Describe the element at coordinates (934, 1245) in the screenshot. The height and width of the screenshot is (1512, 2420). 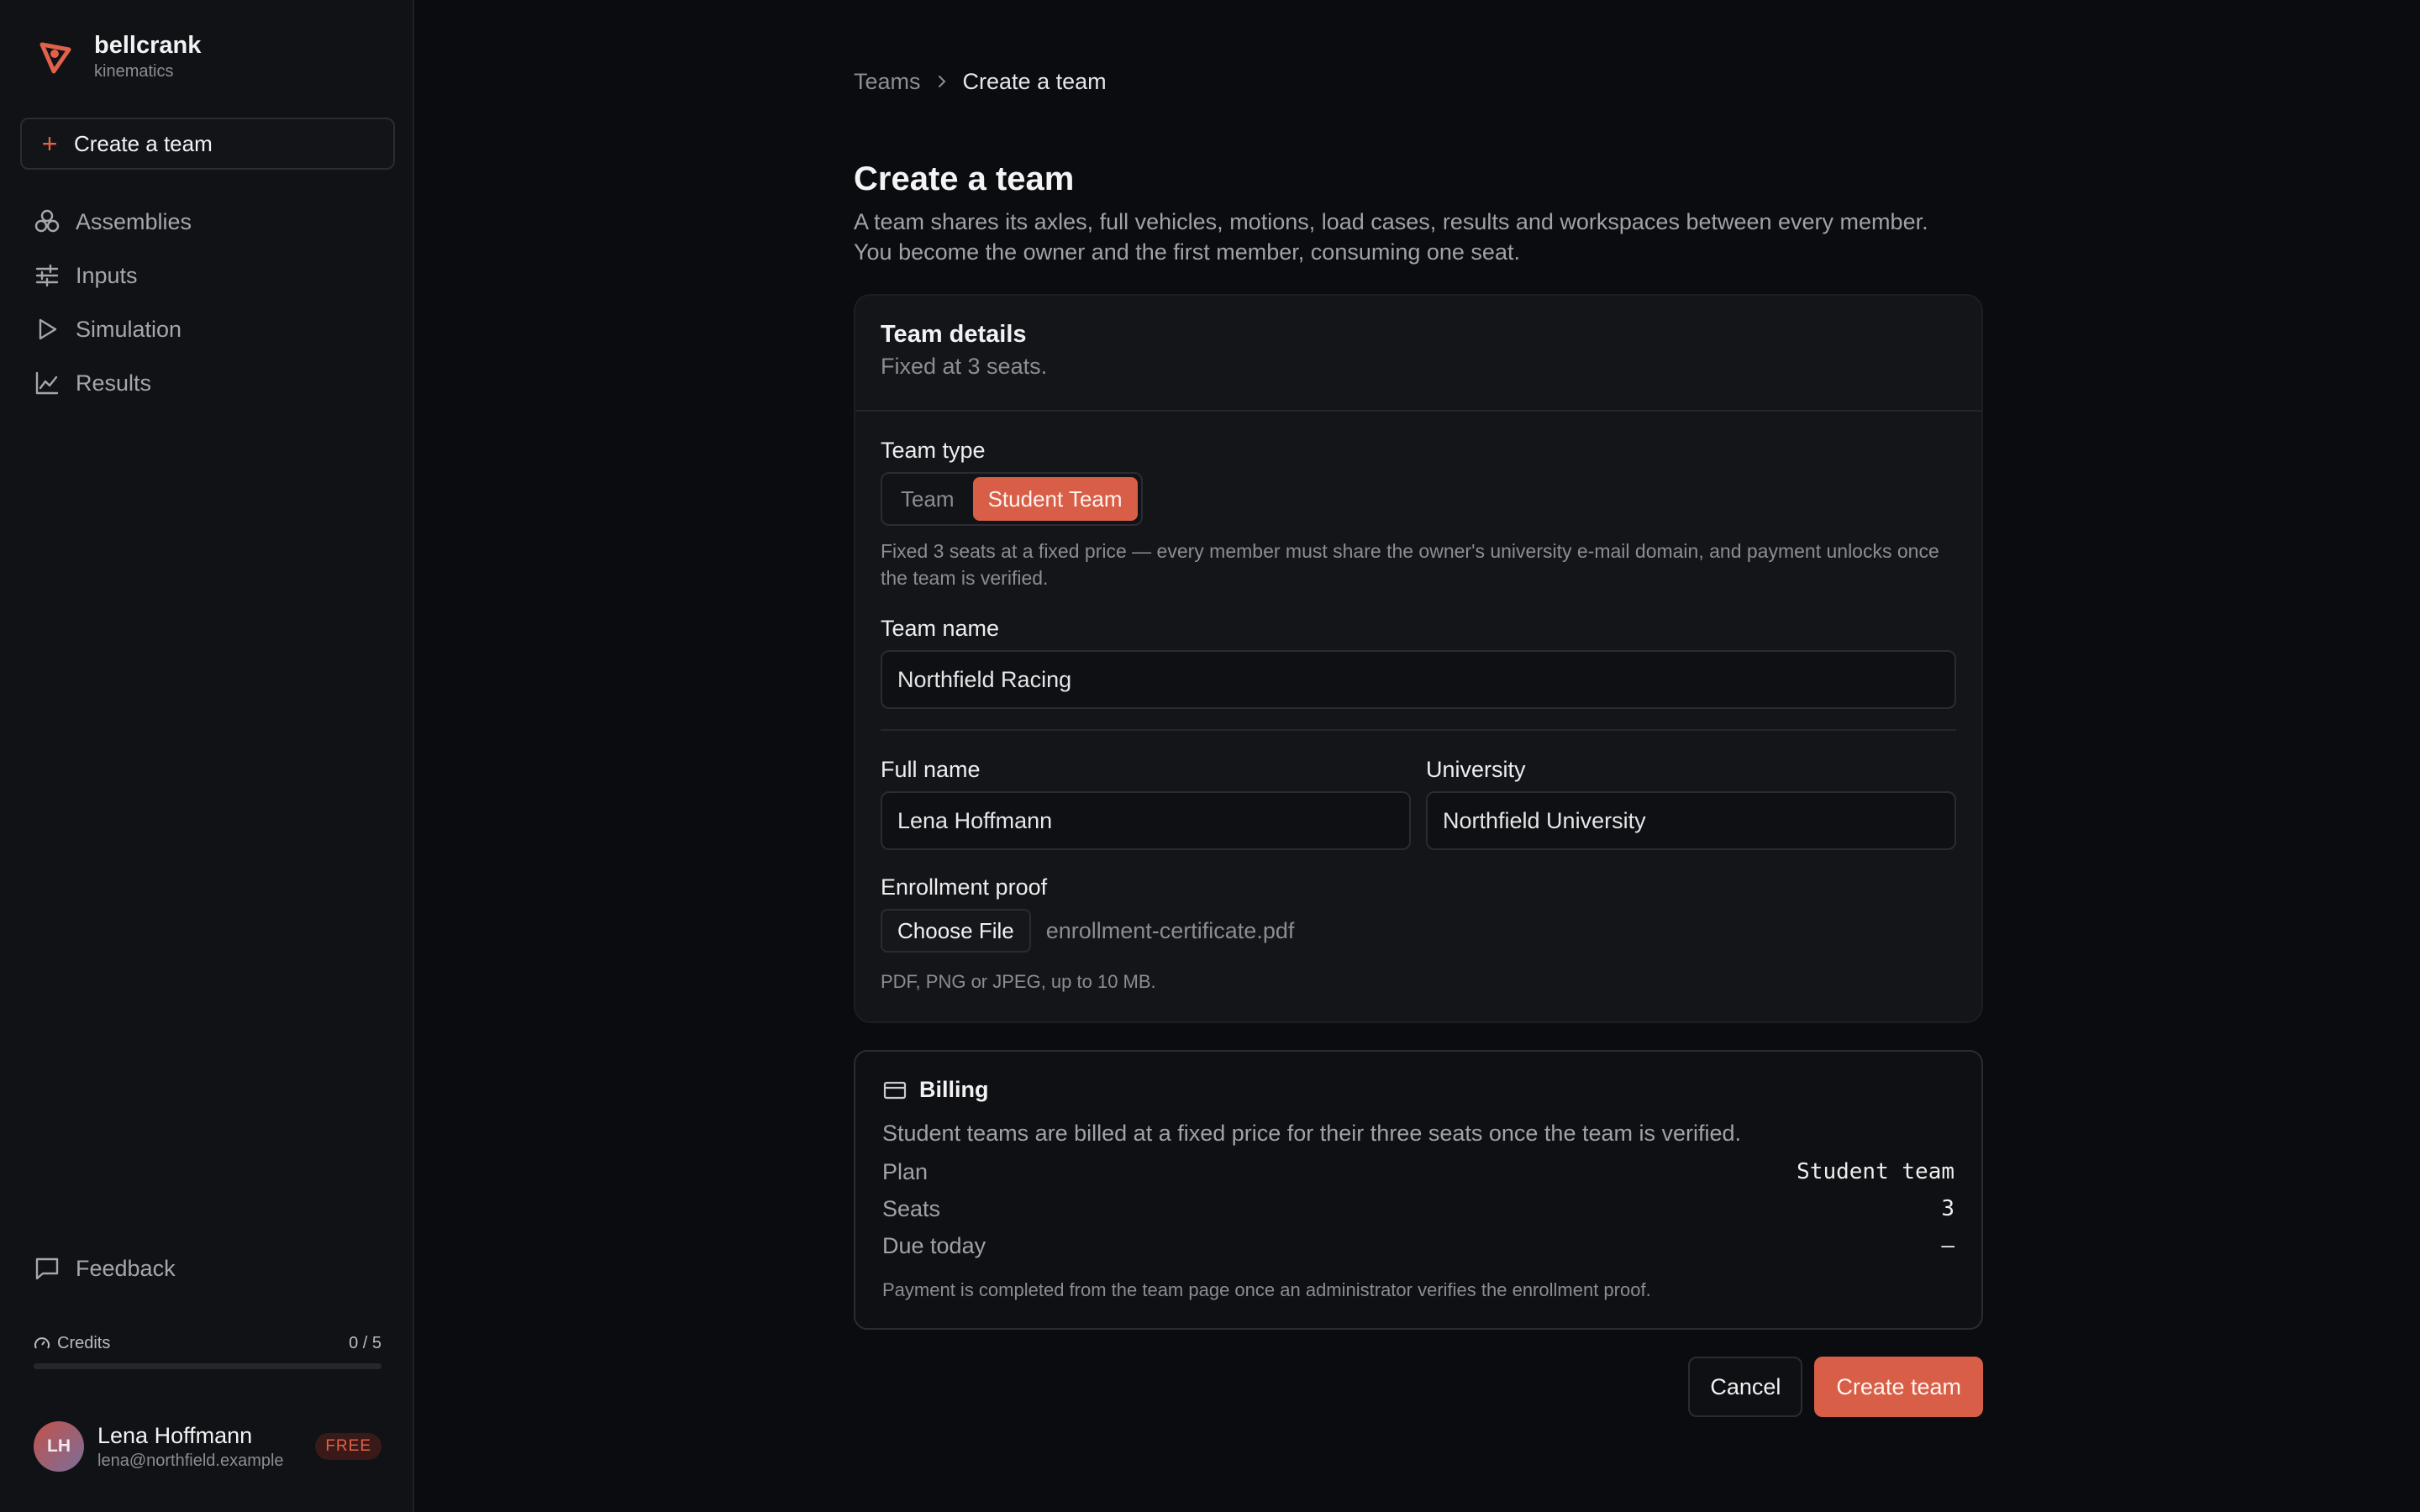
I see `billing-key: Due today` at that location.